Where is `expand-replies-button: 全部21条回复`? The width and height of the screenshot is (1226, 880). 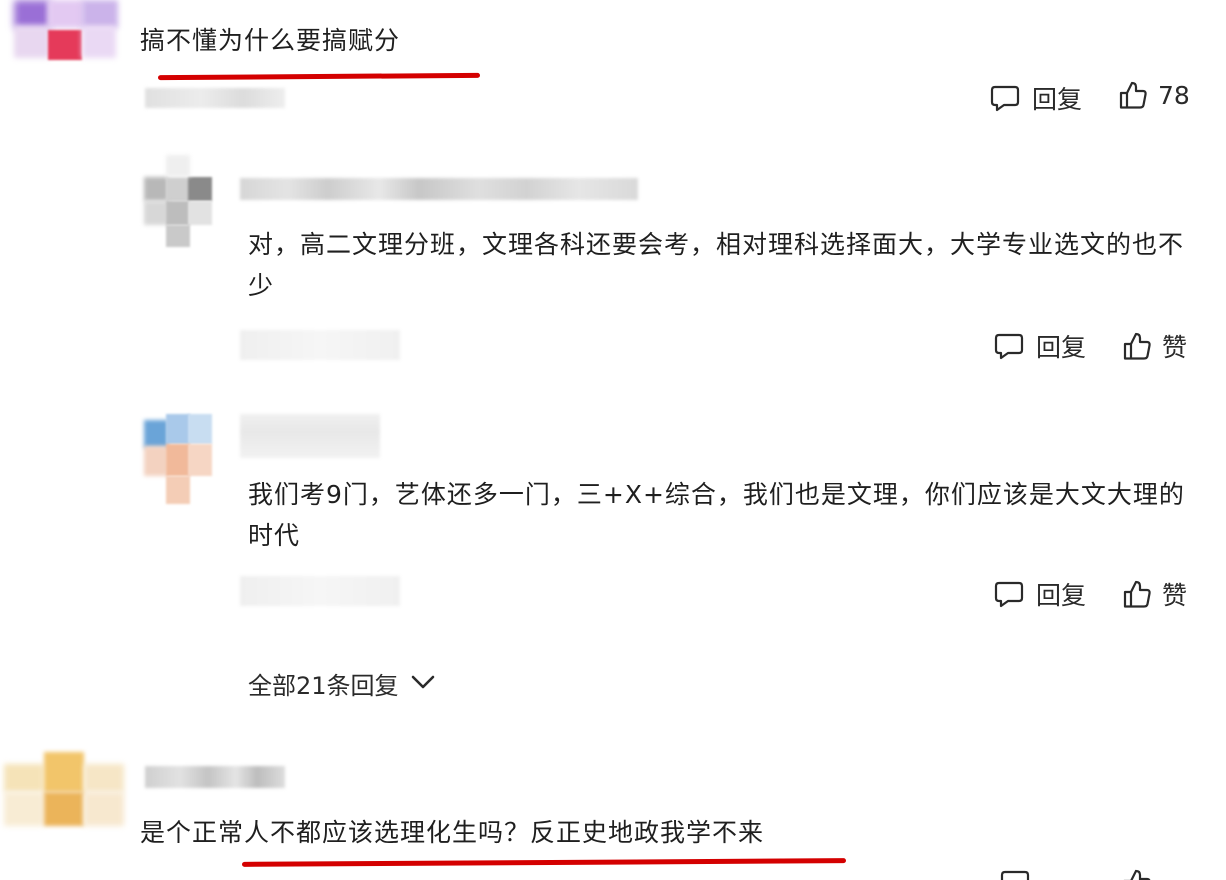 expand-replies-button: 全部21条回复 is located at coordinates (342, 683).